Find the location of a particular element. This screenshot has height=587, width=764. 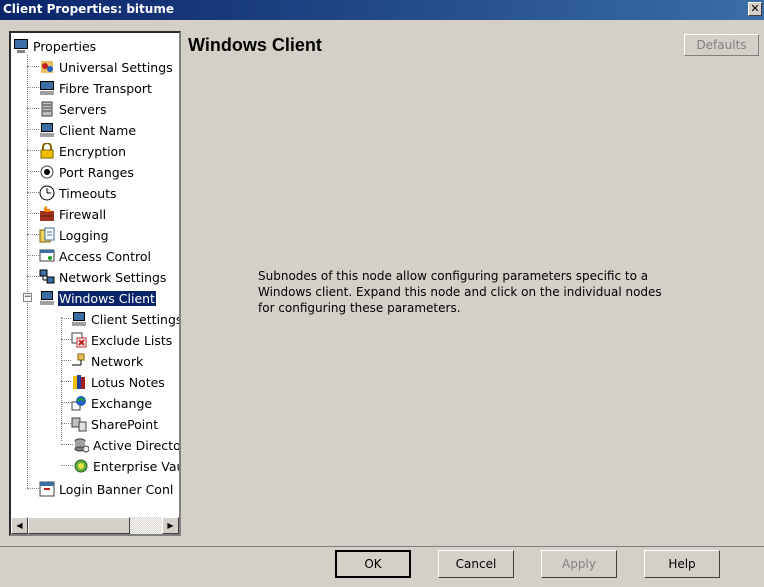

tree-item-sharepoint: SharePoint is located at coordinates (115, 424).